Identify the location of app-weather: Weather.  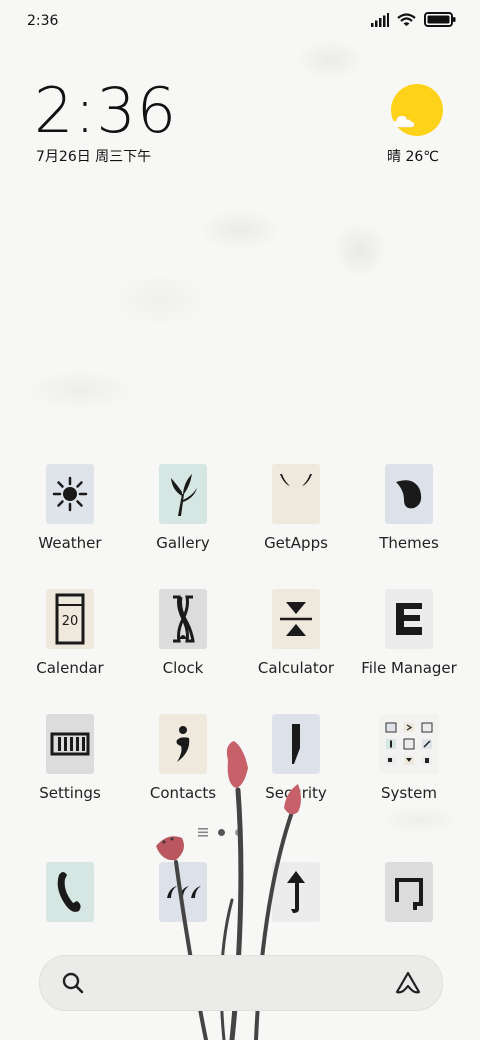
(70, 508).